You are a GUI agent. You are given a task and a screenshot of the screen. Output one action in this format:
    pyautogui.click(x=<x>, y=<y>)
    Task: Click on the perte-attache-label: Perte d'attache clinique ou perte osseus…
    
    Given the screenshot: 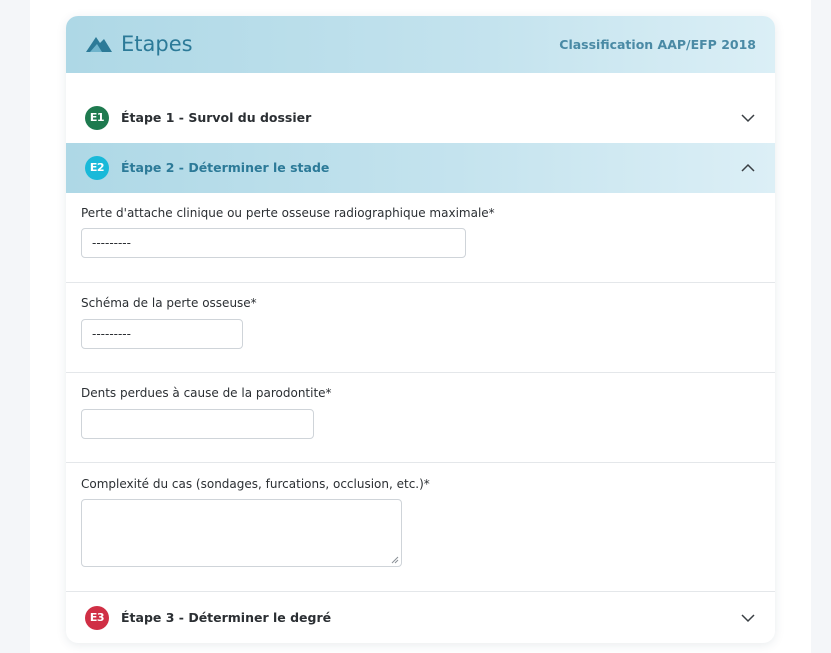 What is the action you would take?
    pyautogui.click(x=288, y=213)
    